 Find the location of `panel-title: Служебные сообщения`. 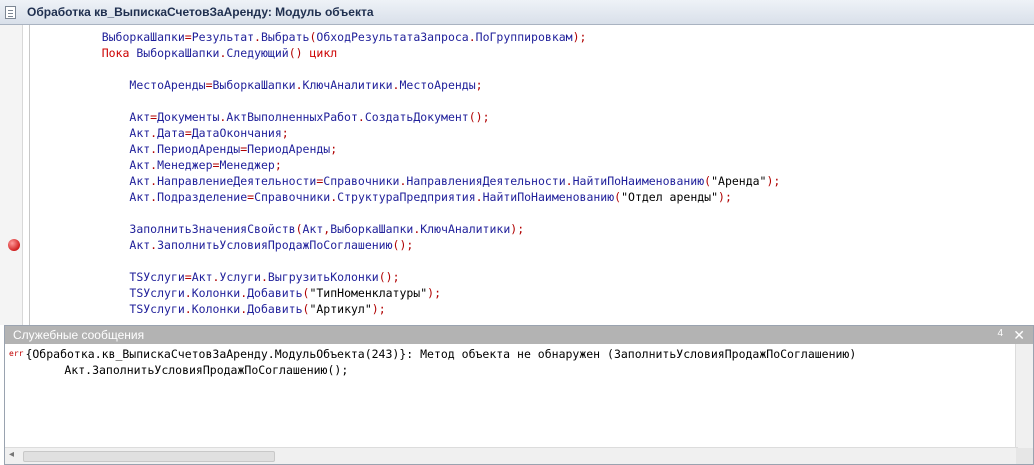

panel-title: Служебные сообщения is located at coordinates (79, 335).